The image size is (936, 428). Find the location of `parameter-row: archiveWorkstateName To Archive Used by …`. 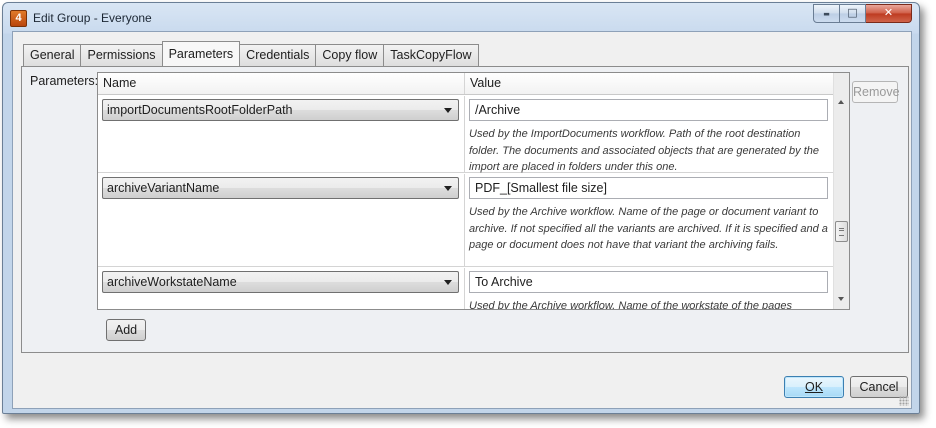

parameter-row: archiveWorkstateName To Archive Used by … is located at coordinates (465, 289).